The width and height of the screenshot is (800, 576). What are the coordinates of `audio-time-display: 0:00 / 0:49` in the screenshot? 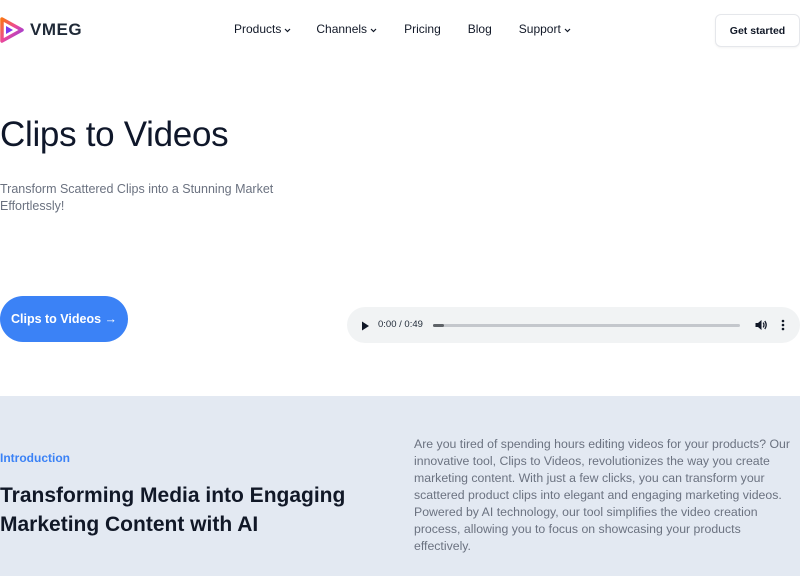 It's located at (400, 324).